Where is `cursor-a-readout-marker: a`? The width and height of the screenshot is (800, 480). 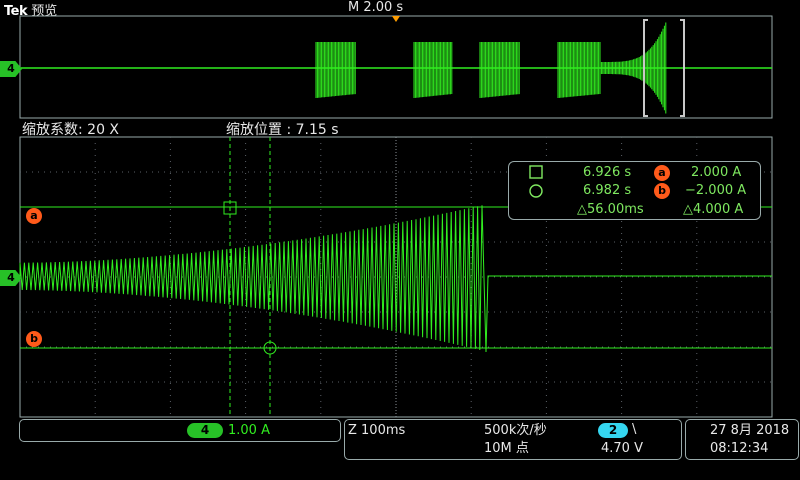 cursor-a-readout-marker: a is located at coordinates (662, 173).